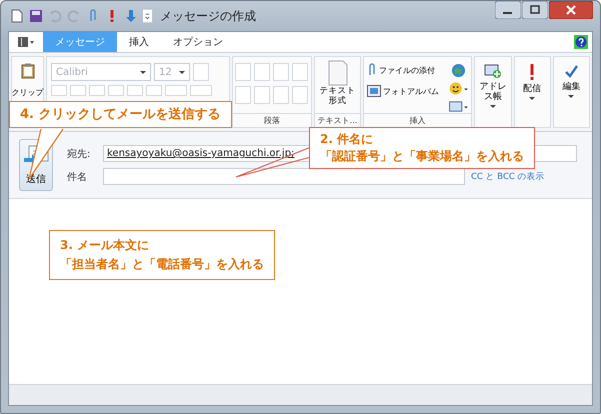  I want to click on insert-item: フォトアルバム, so click(408, 91).